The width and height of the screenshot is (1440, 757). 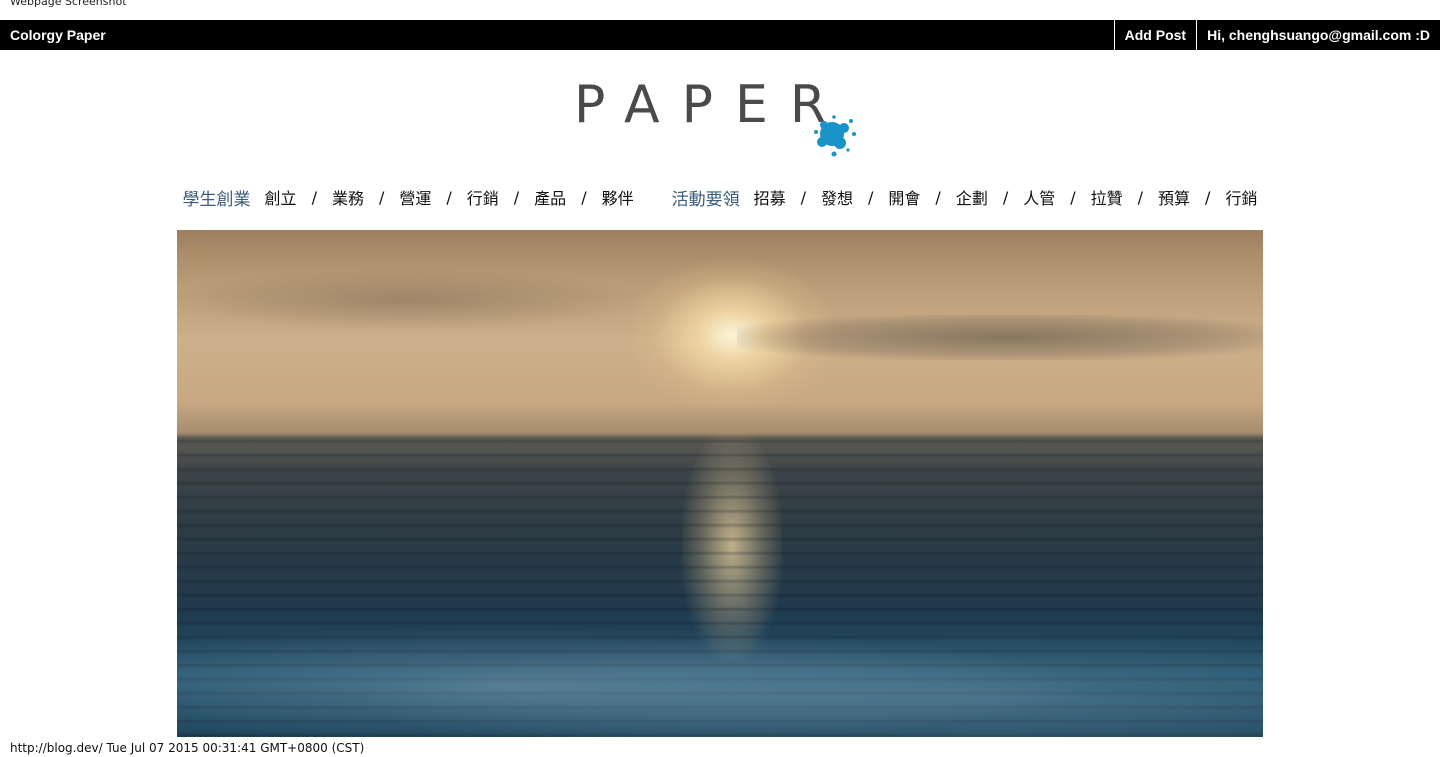 I want to click on nav-category: 學生創業, so click(x=217, y=197).